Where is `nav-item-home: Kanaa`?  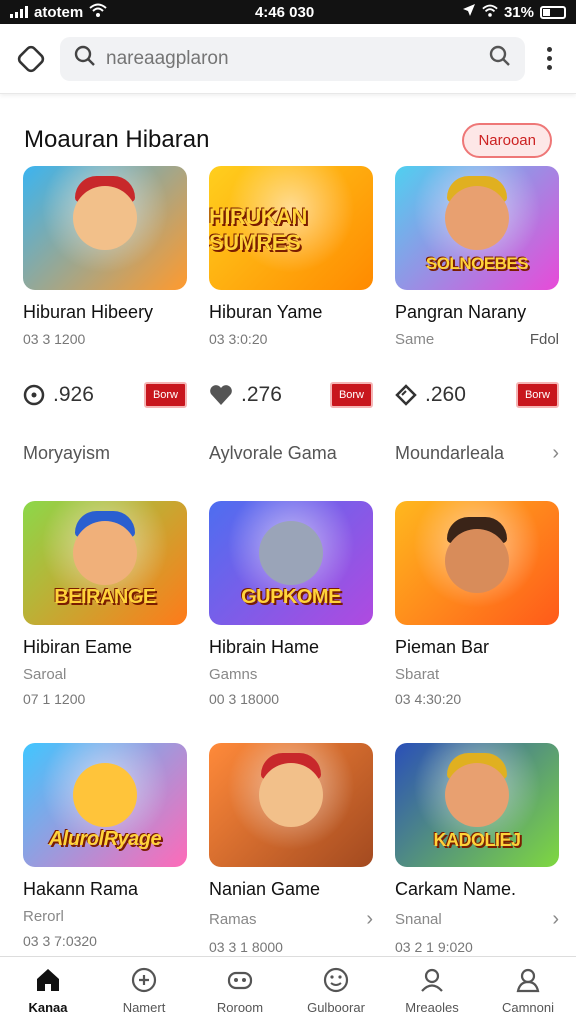 nav-item-home: Kanaa is located at coordinates (48, 990).